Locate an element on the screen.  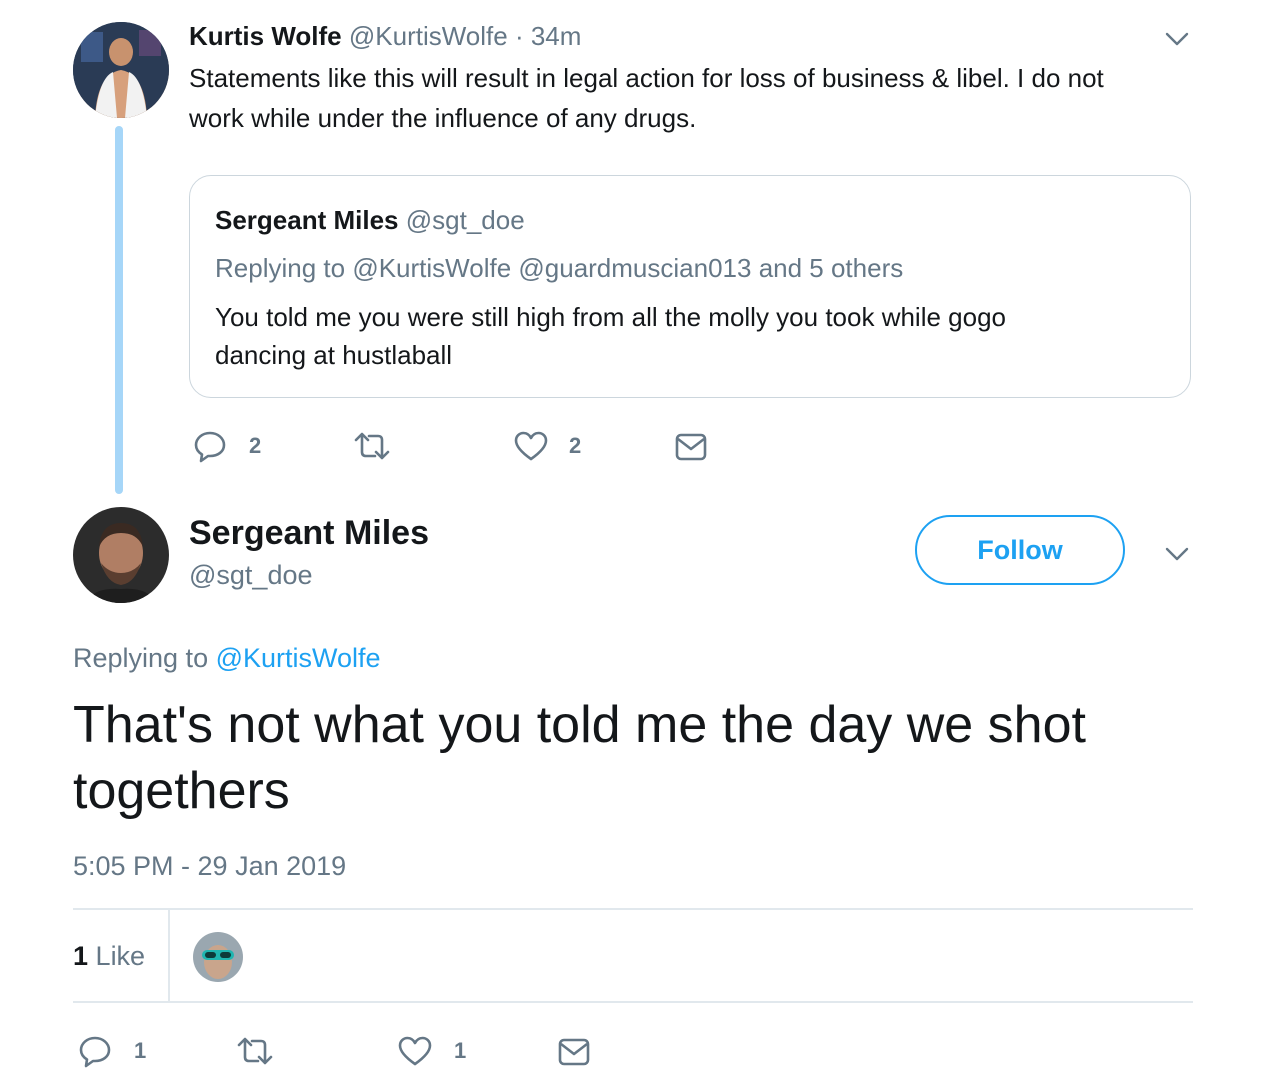
likes-stat: 1 Like is located at coordinates (109, 956).